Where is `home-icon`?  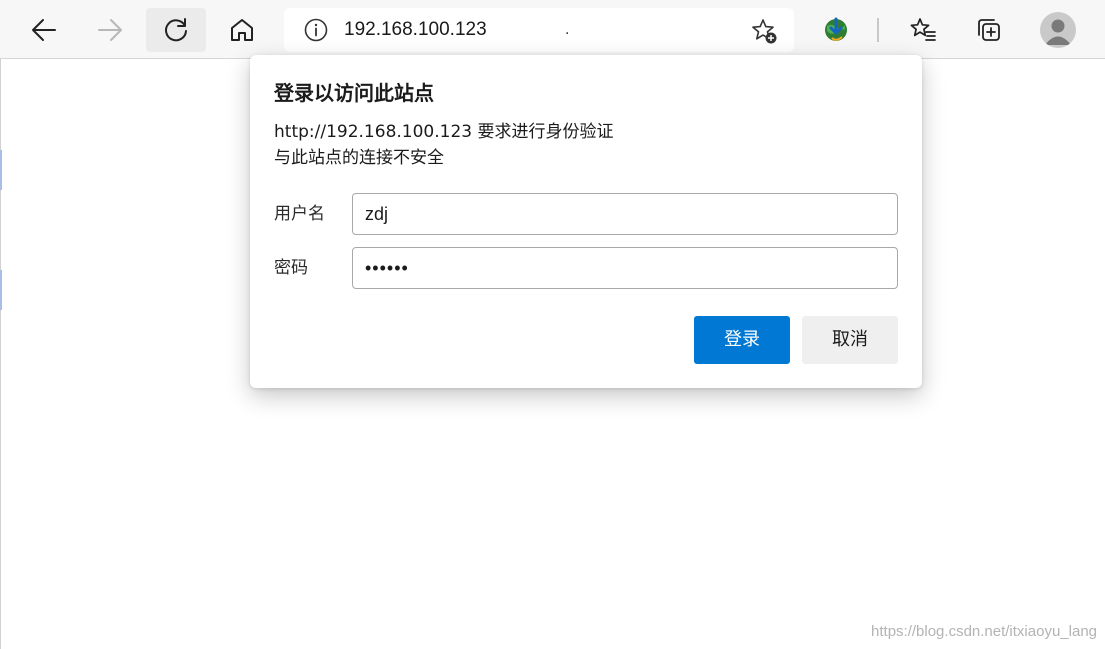
home-icon is located at coordinates (242, 30).